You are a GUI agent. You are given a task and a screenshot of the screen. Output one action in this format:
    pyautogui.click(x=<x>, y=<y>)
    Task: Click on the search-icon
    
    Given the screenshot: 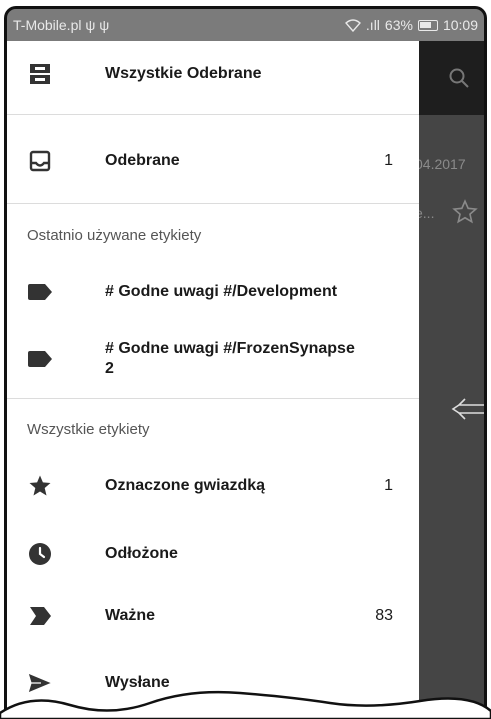 What is the action you would take?
    pyautogui.click(x=459, y=78)
    